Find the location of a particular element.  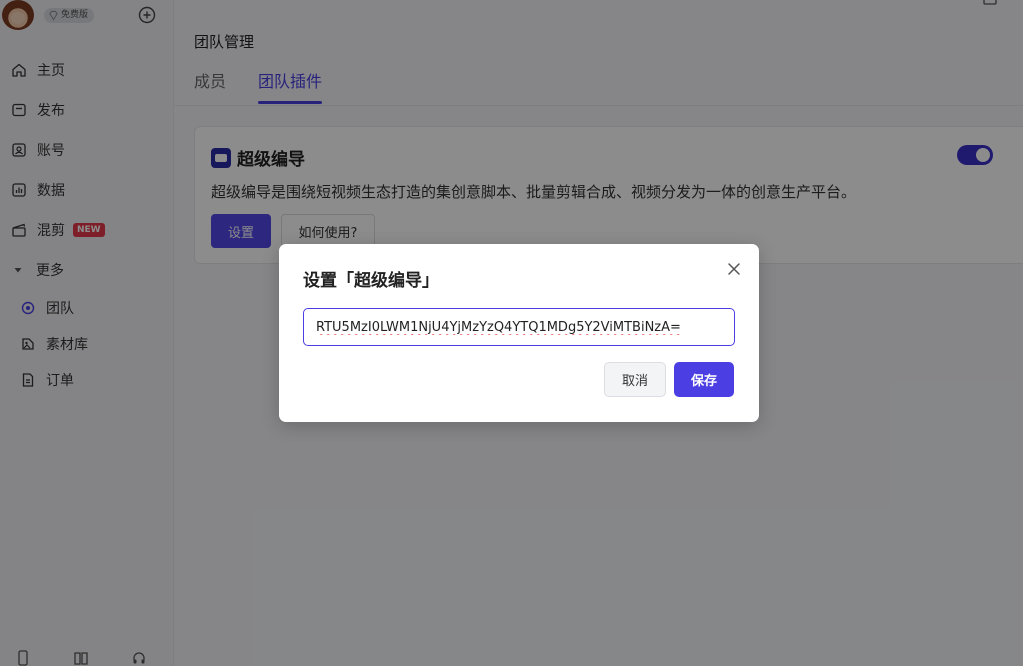

dialog-title: 设置「超级编导」 is located at coordinates (371, 281).